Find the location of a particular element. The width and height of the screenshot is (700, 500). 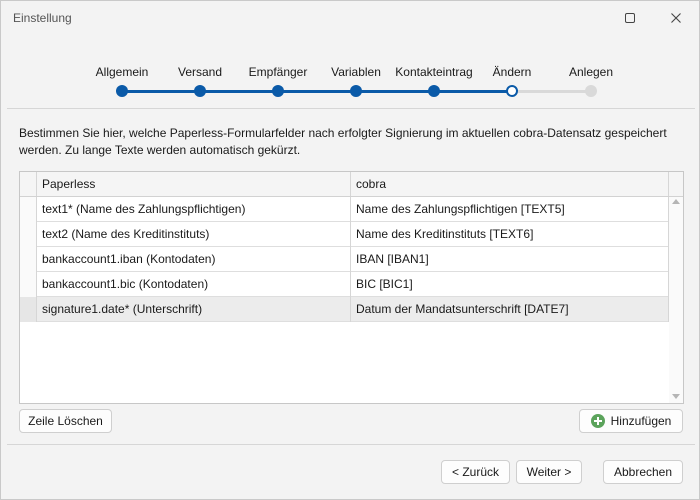

top-divider is located at coordinates (351, 108).